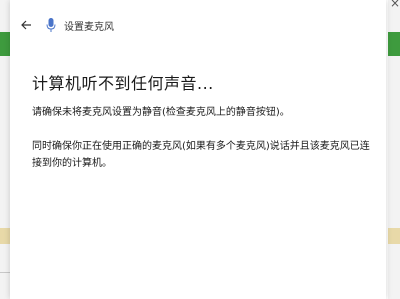 This screenshot has width=400, height=299. I want to click on back-button, so click(26, 25).